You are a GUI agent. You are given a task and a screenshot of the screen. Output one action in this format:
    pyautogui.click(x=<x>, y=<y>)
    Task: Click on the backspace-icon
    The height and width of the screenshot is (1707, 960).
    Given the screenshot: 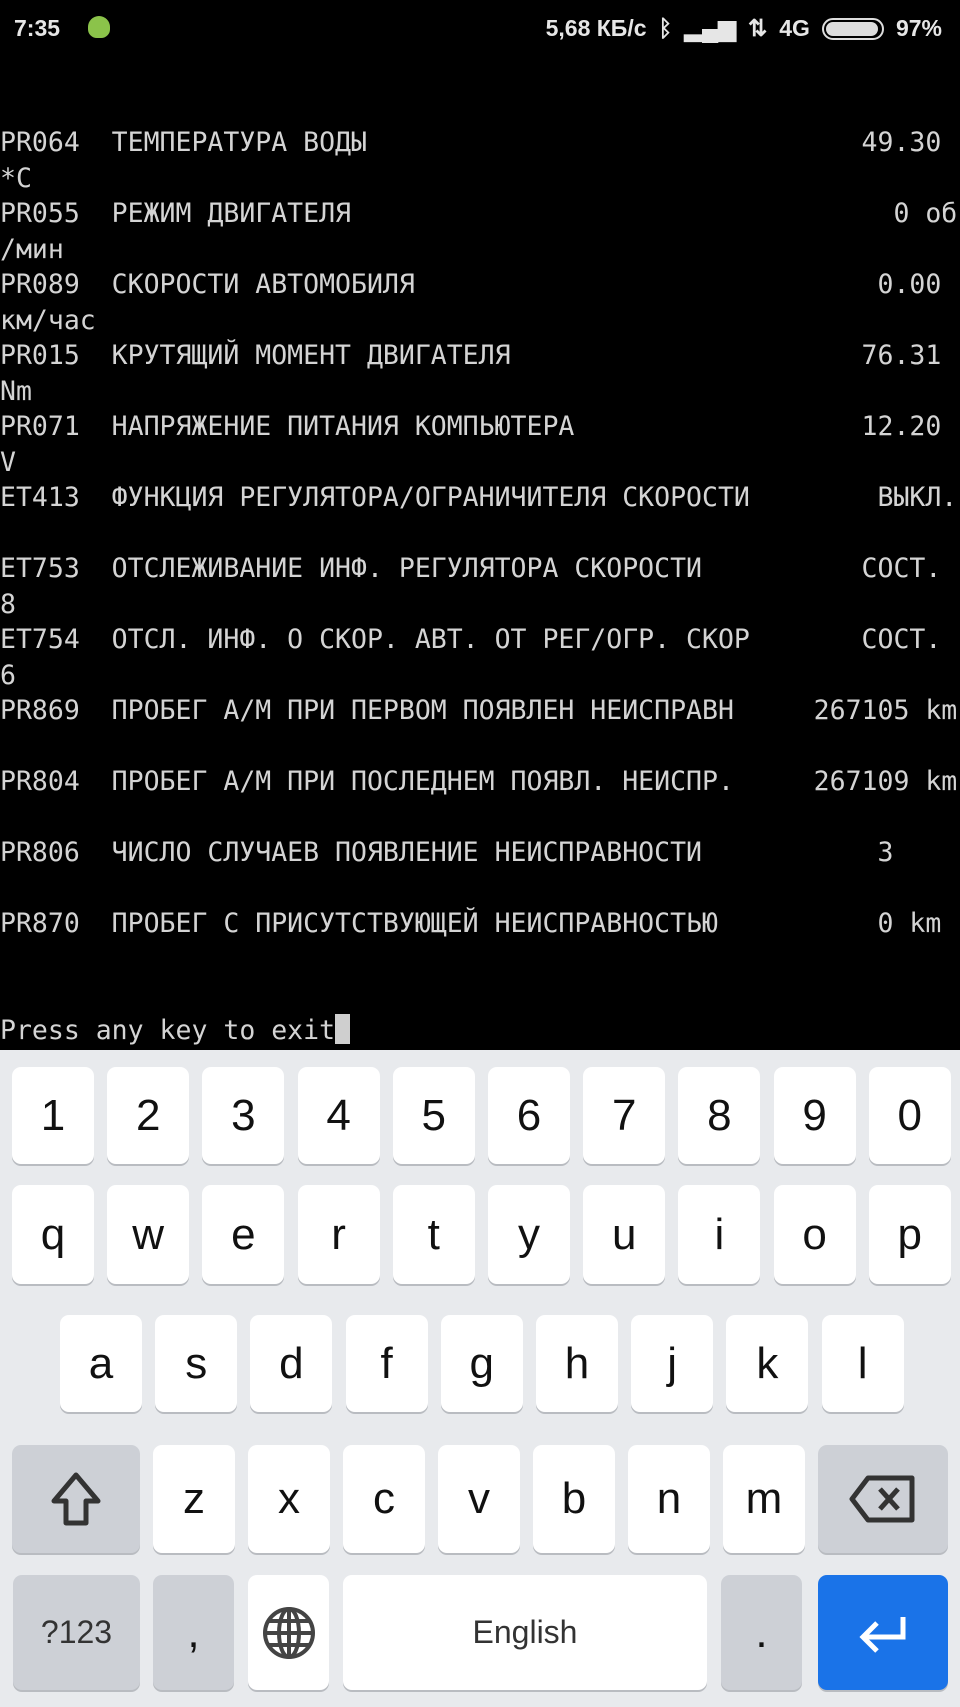 What is the action you would take?
    pyautogui.click(x=882, y=1499)
    